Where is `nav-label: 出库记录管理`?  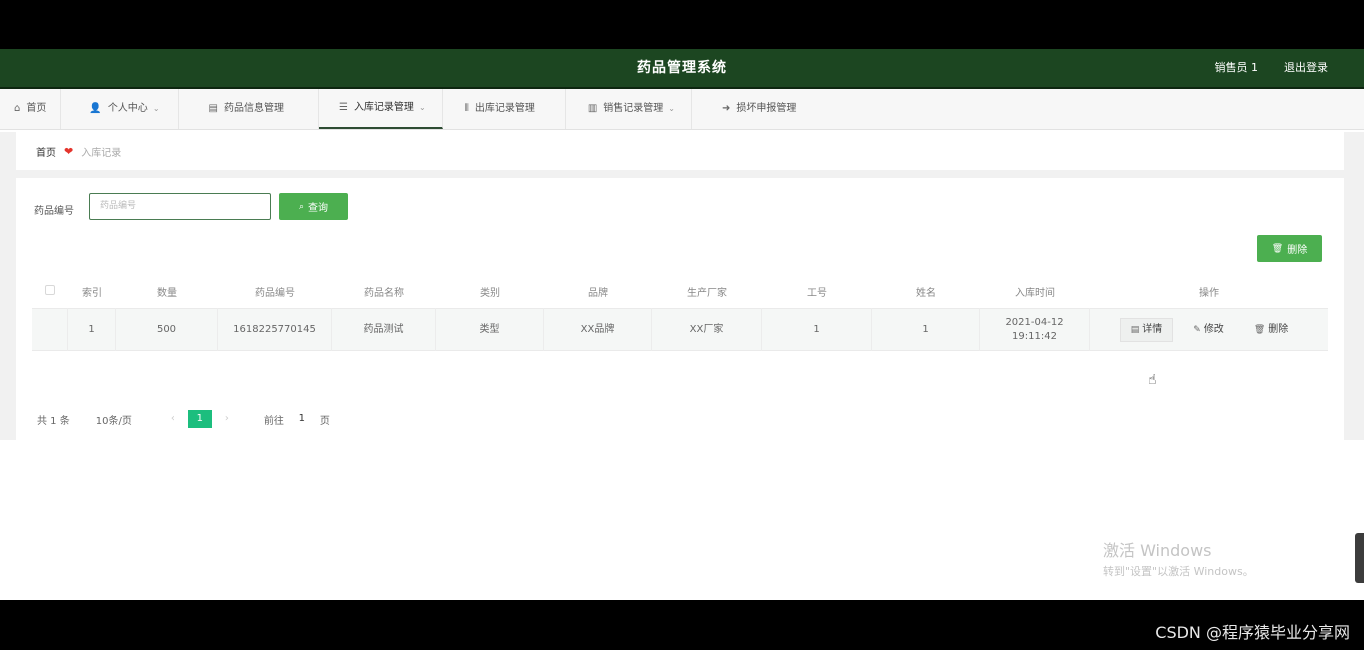
nav-label: 出库记录管理 is located at coordinates (504, 108).